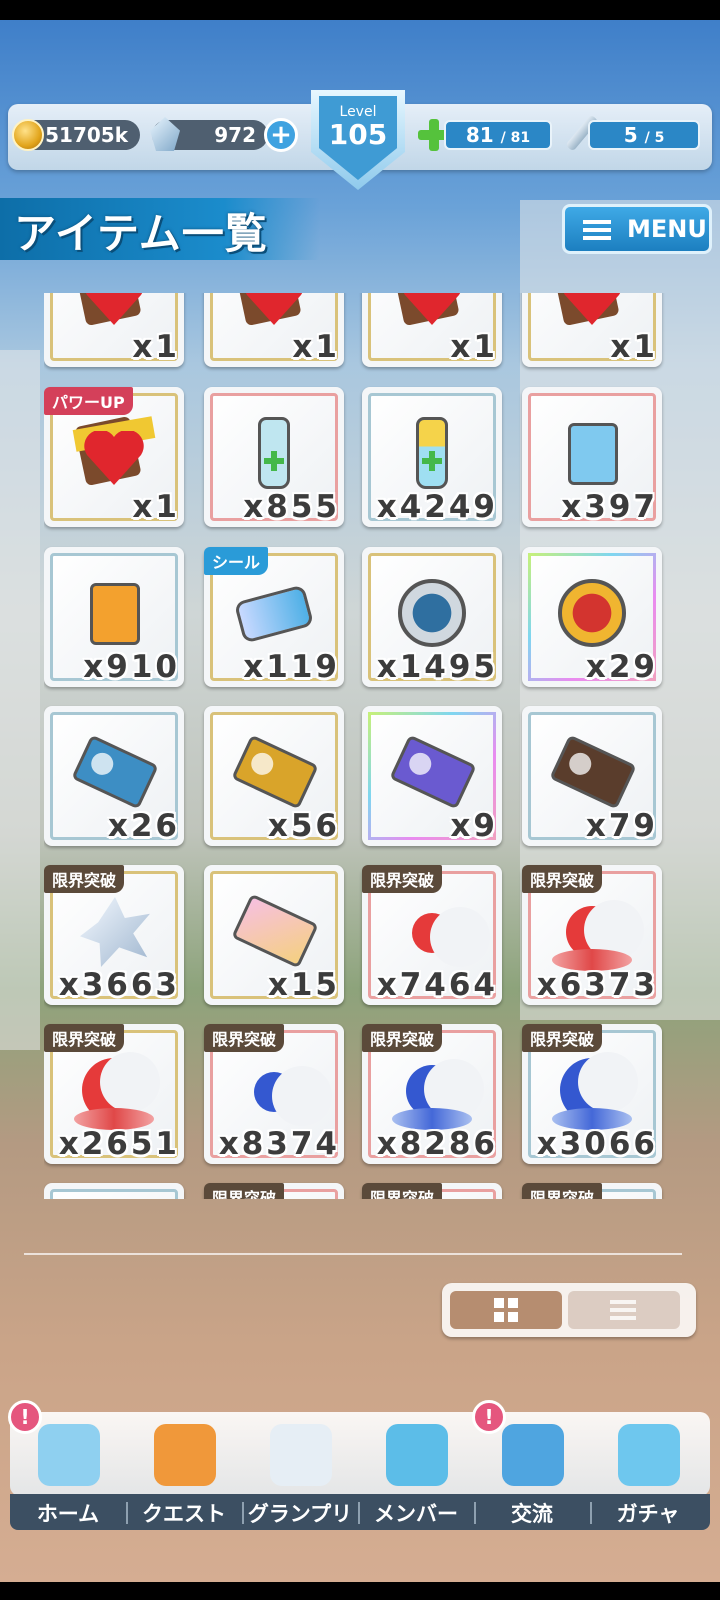 The width and height of the screenshot is (720, 1600). I want to click on grid-view-button, so click(506, 1310).